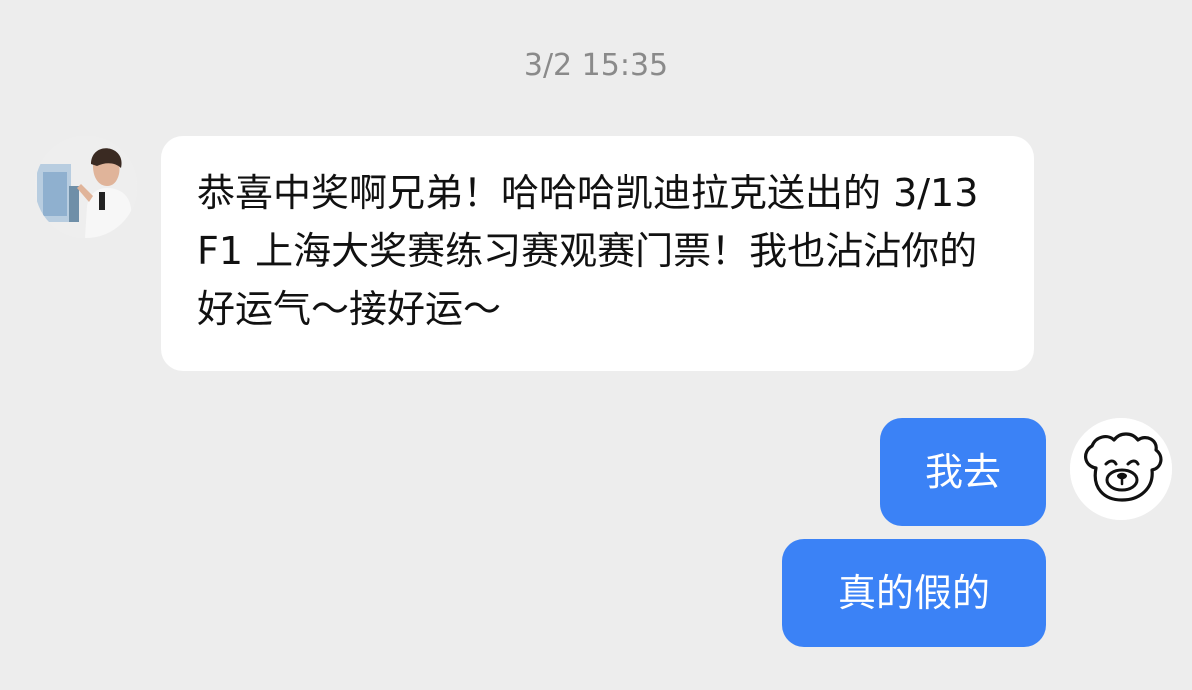  I want to click on outgoing-message-bubble: 我去, so click(963, 472).